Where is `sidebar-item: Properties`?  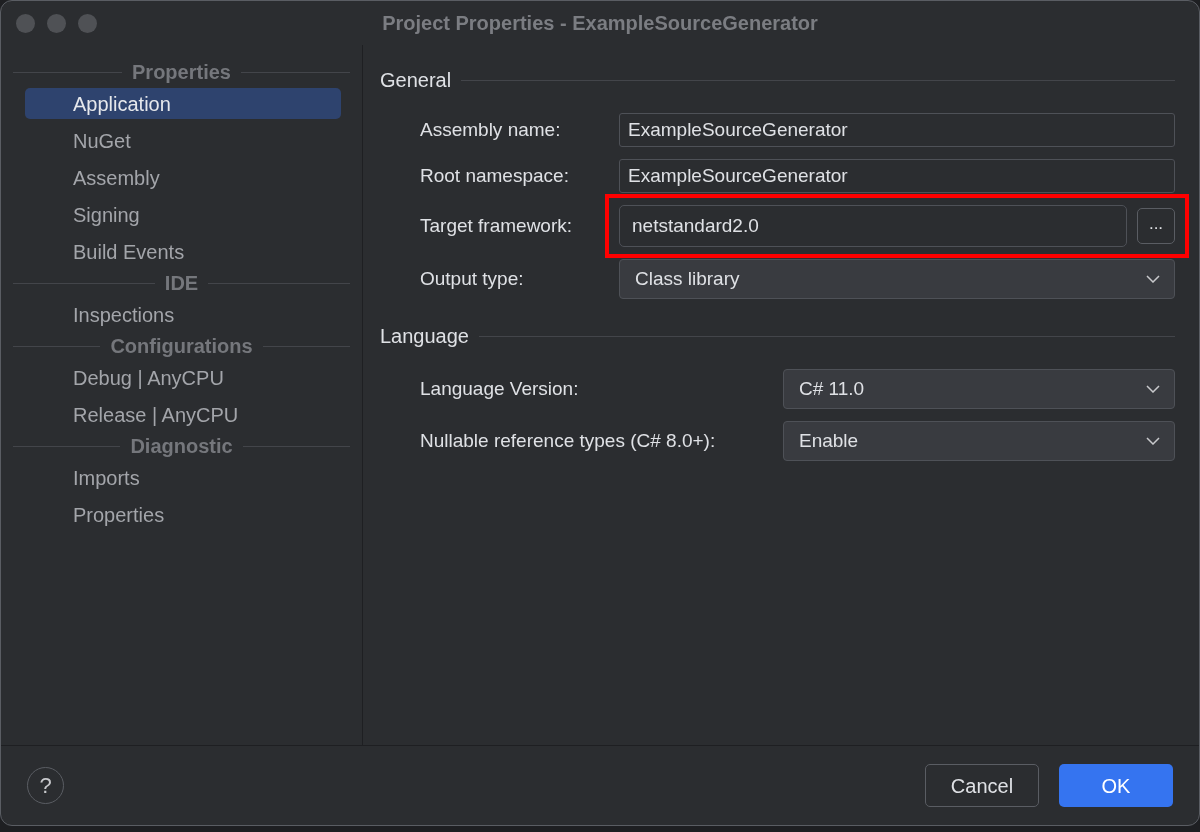 sidebar-item: Properties is located at coordinates (183, 514).